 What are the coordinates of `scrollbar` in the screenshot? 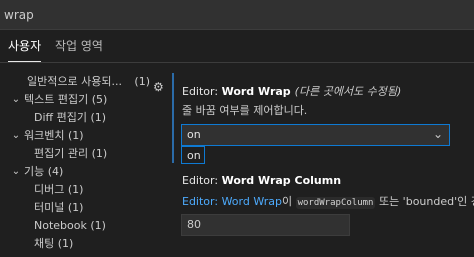 It's located at (470, 160).